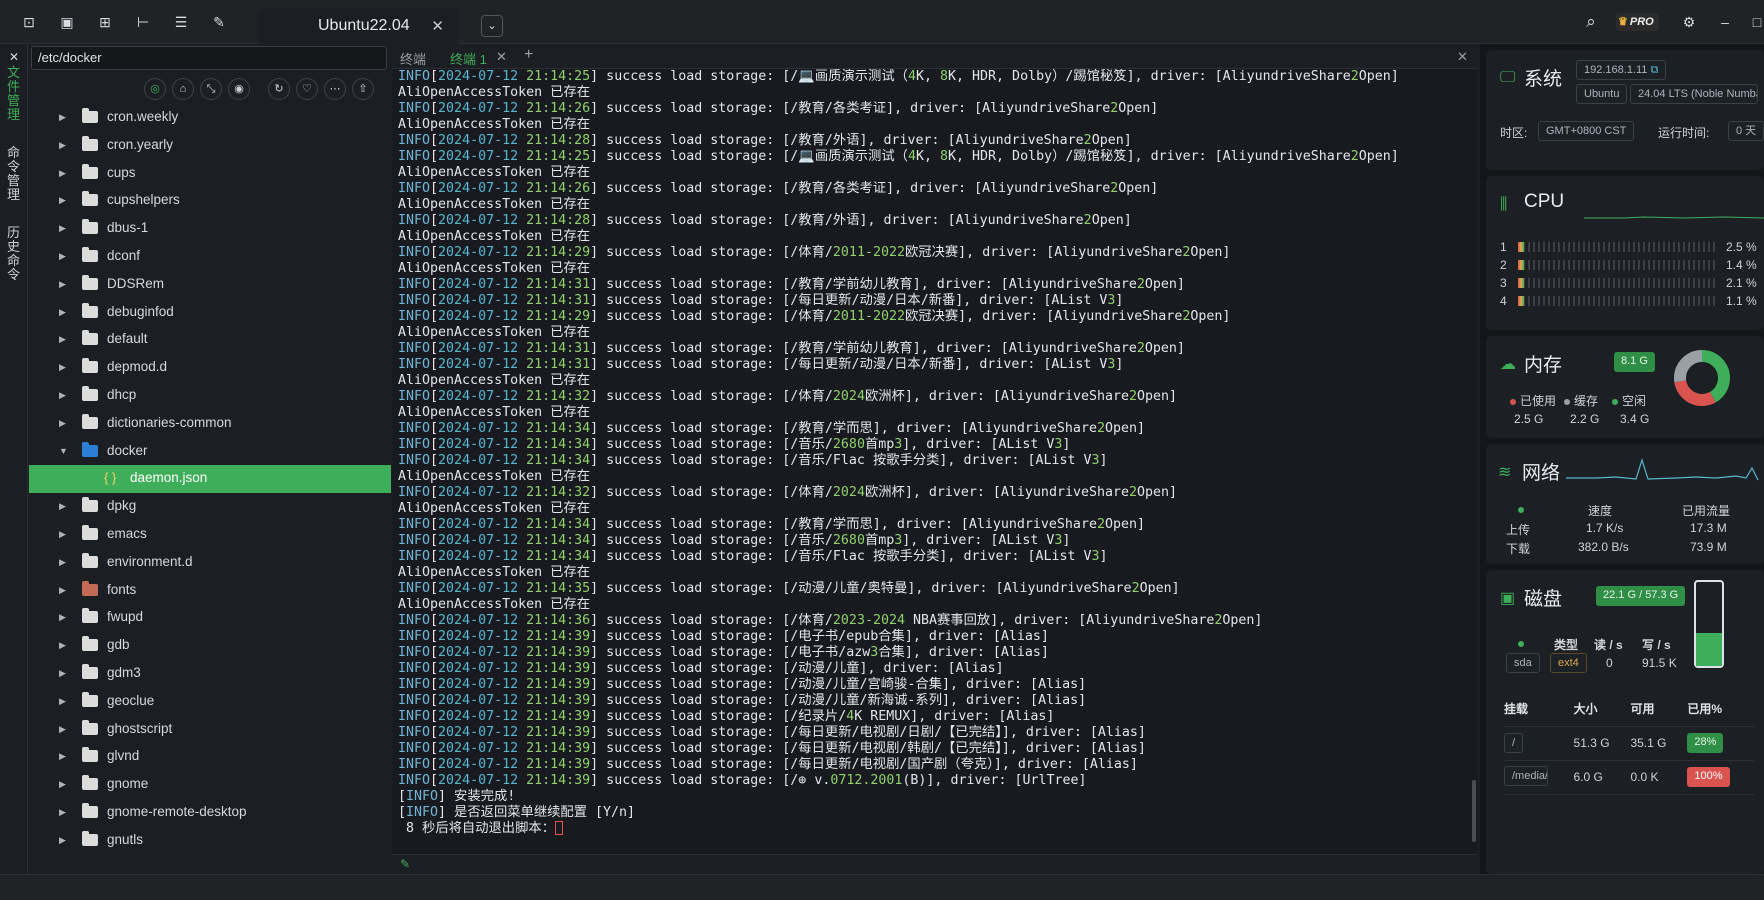 The width and height of the screenshot is (1764, 900). Describe the element at coordinates (1725, 22) in the screenshot. I see `minimize-icon: –` at that location.